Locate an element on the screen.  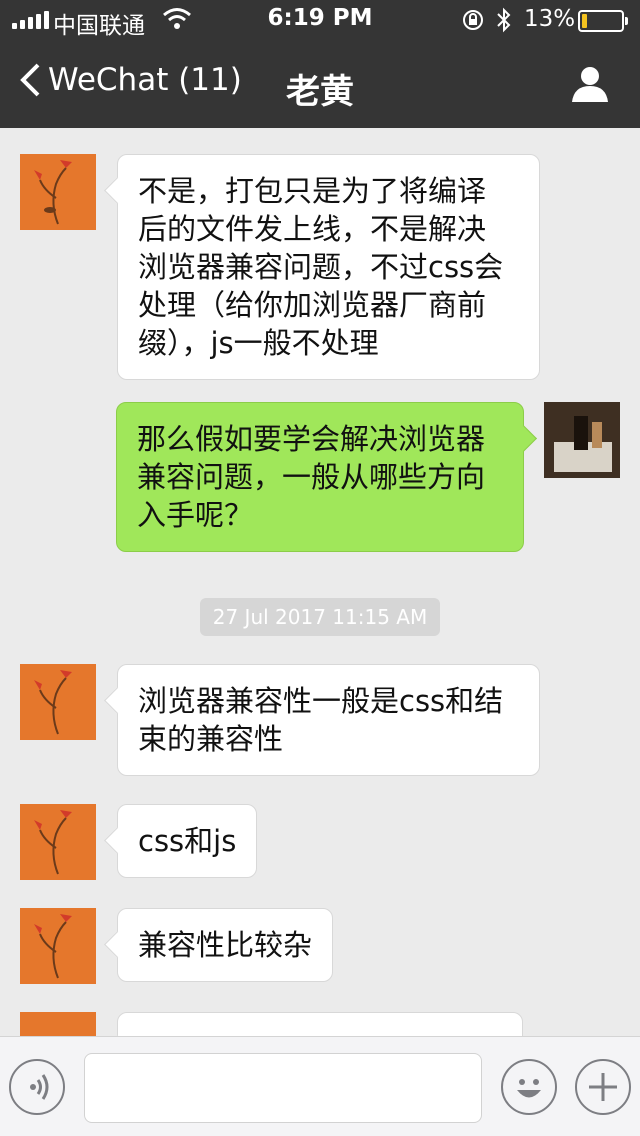
message-bubble-incoming: 兼容性比较杂 is located at coordinates (225, 945).